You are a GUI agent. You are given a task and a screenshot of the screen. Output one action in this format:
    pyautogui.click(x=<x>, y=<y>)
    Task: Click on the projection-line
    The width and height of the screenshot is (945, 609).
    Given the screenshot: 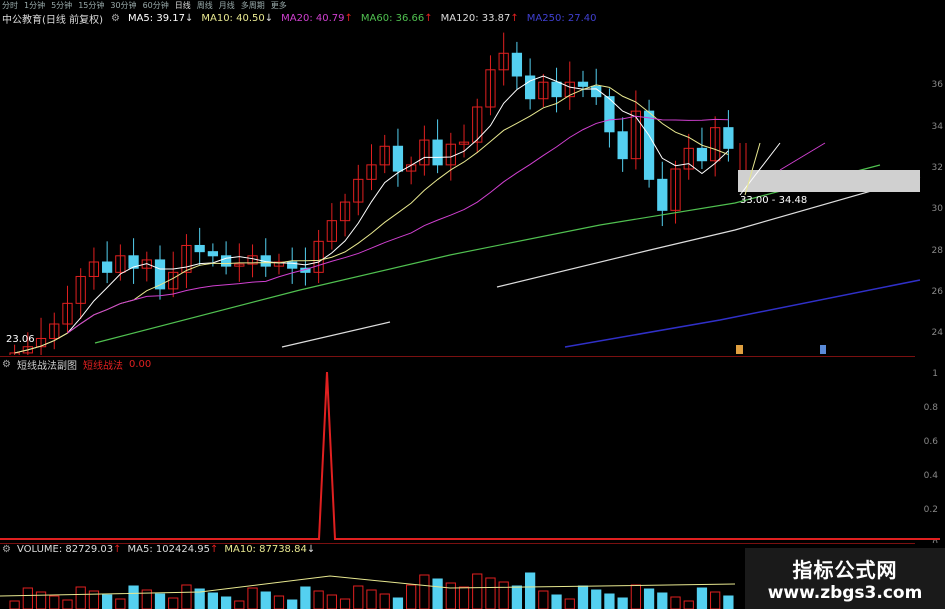 What is the action you would take?
    pyautogui.click(x=802, y=156)
    